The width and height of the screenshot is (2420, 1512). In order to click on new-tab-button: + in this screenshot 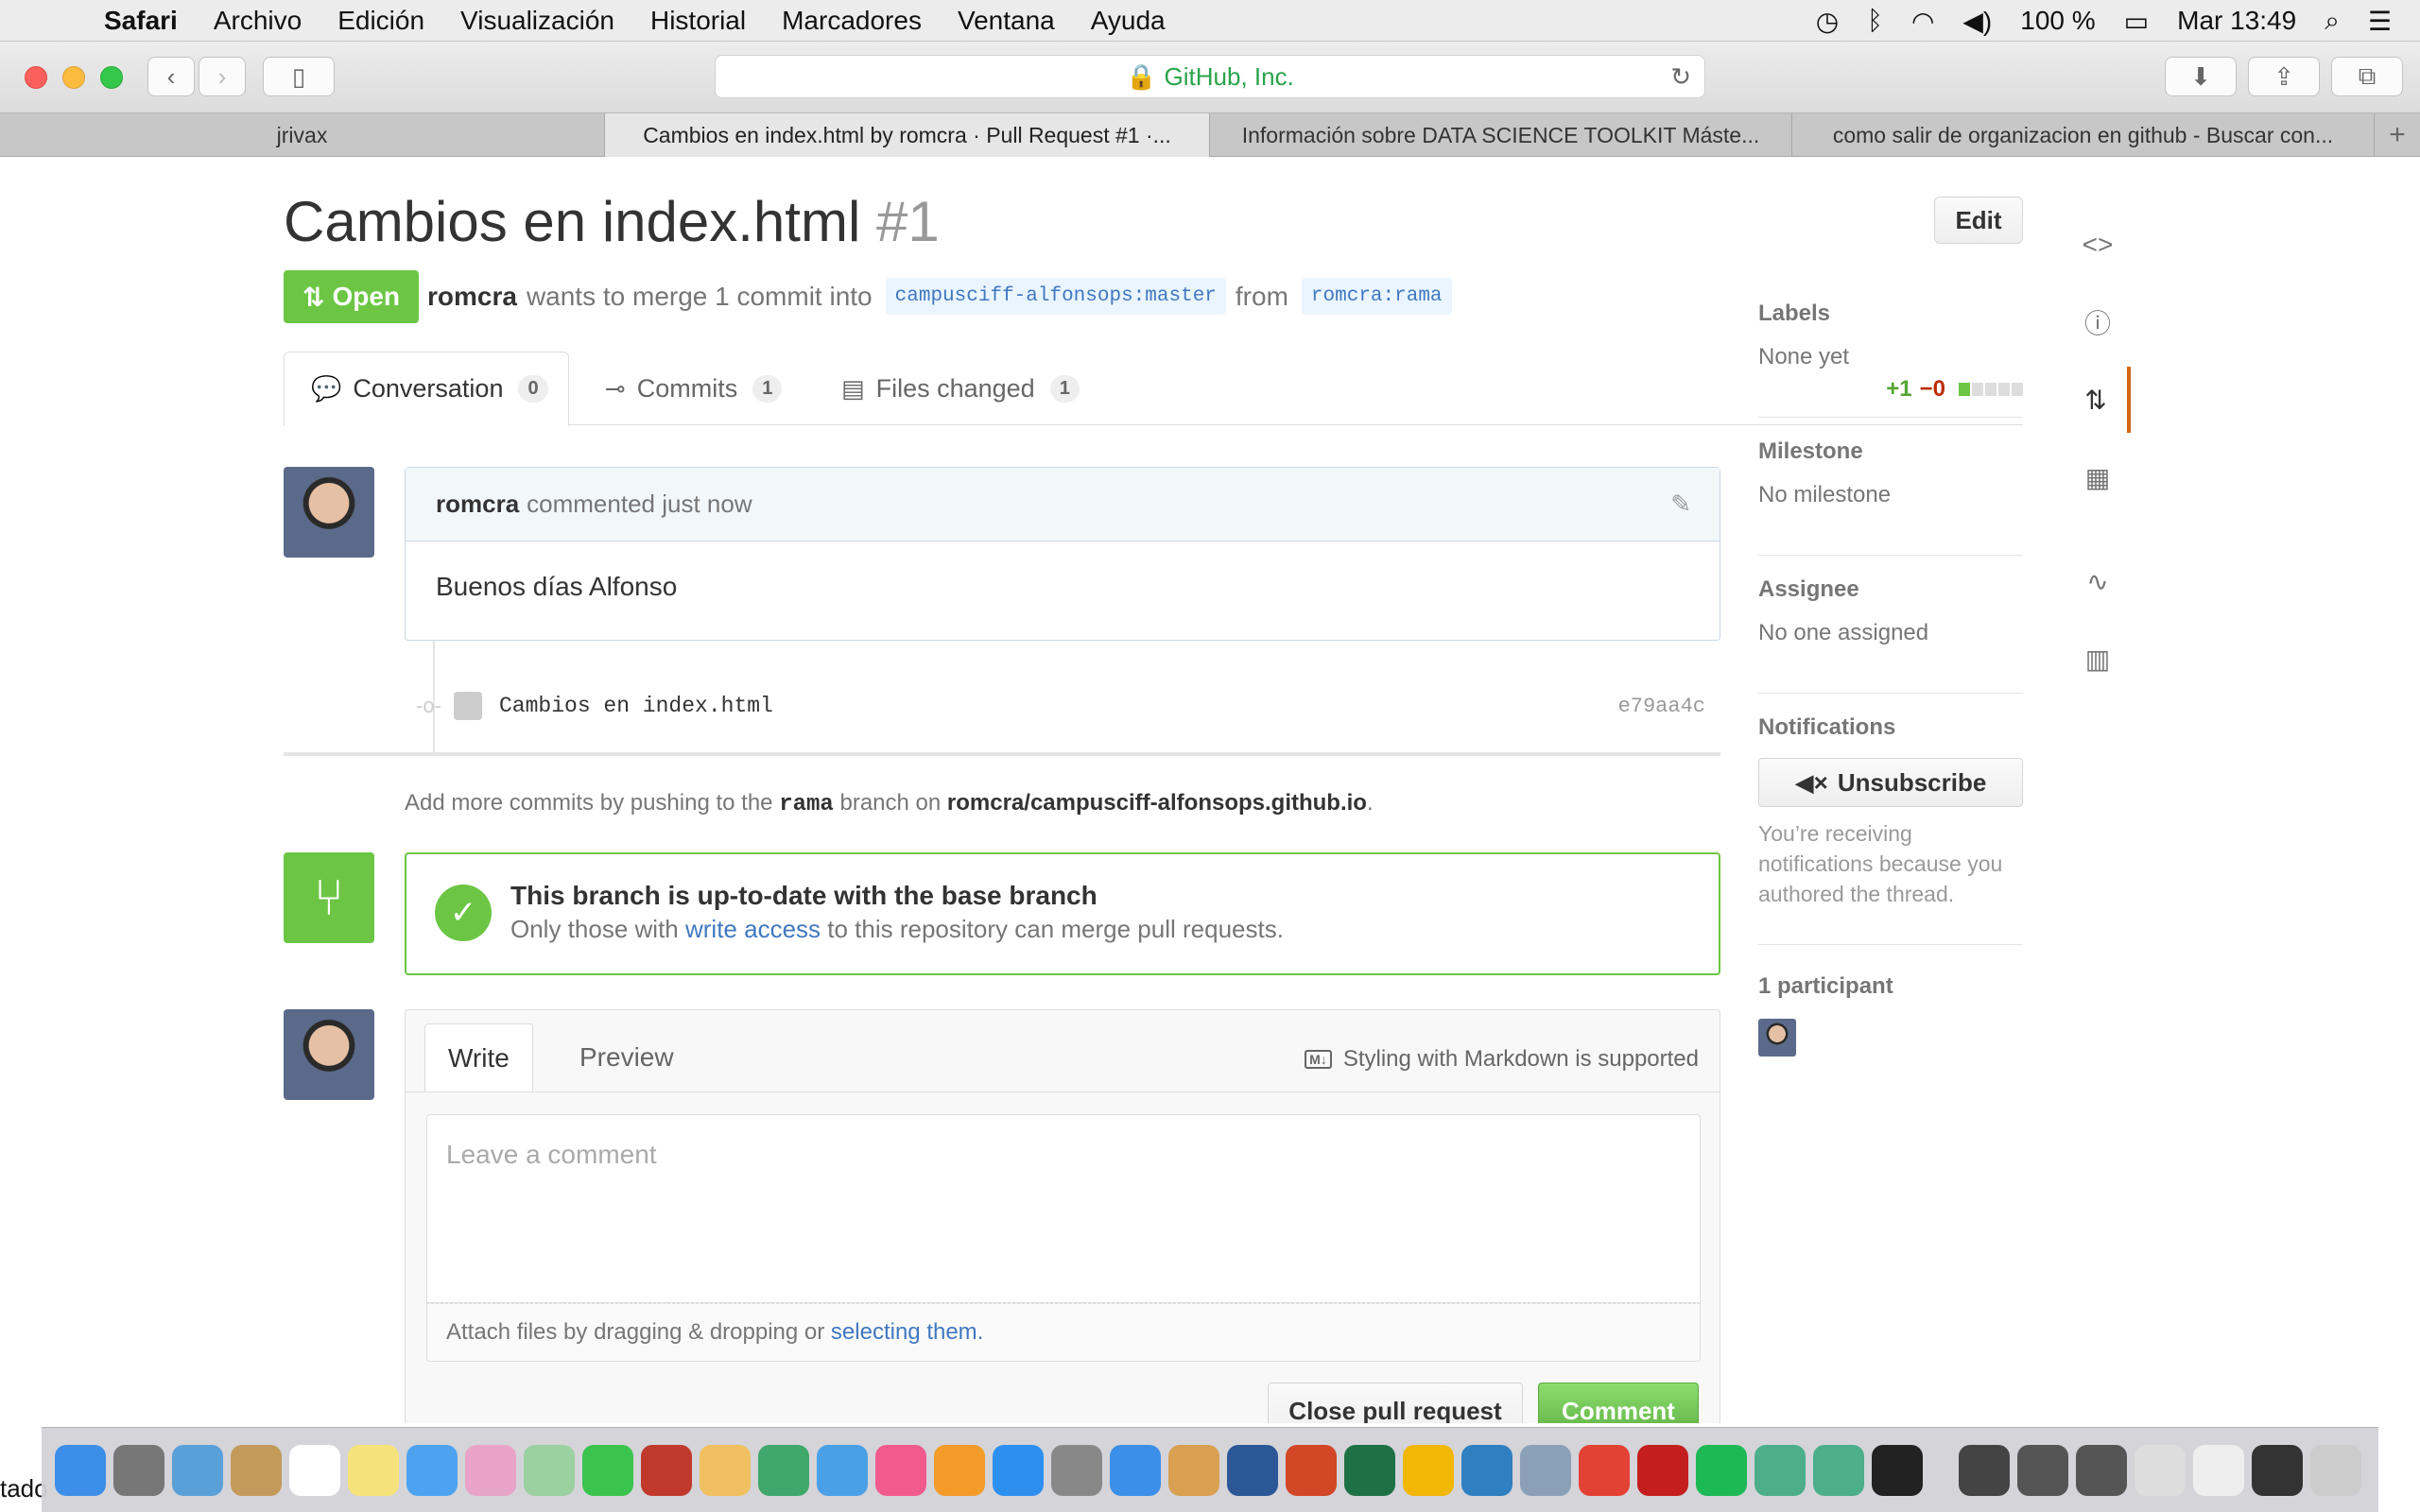, I will do `click(2397, 135)`.